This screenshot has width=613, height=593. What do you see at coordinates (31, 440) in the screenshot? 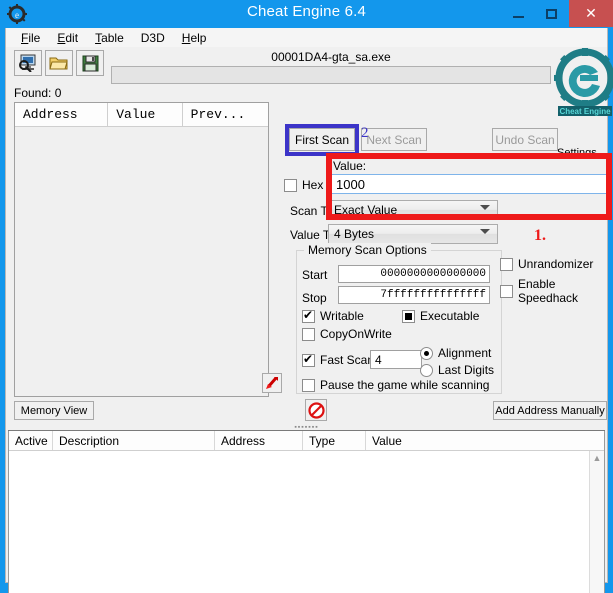
I see `cheat-table-column-active: Active` at bounding box center [31, 440].